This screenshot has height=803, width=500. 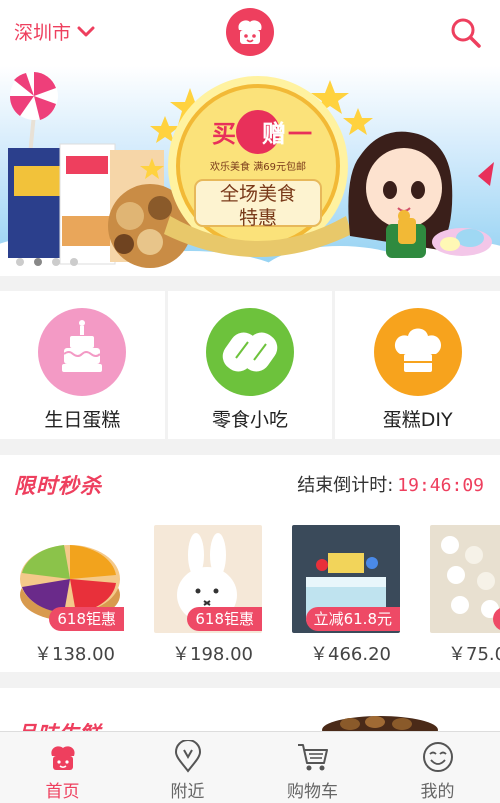 I want to click on banner-headline-text-3: 一, so click(x=300, y=133).